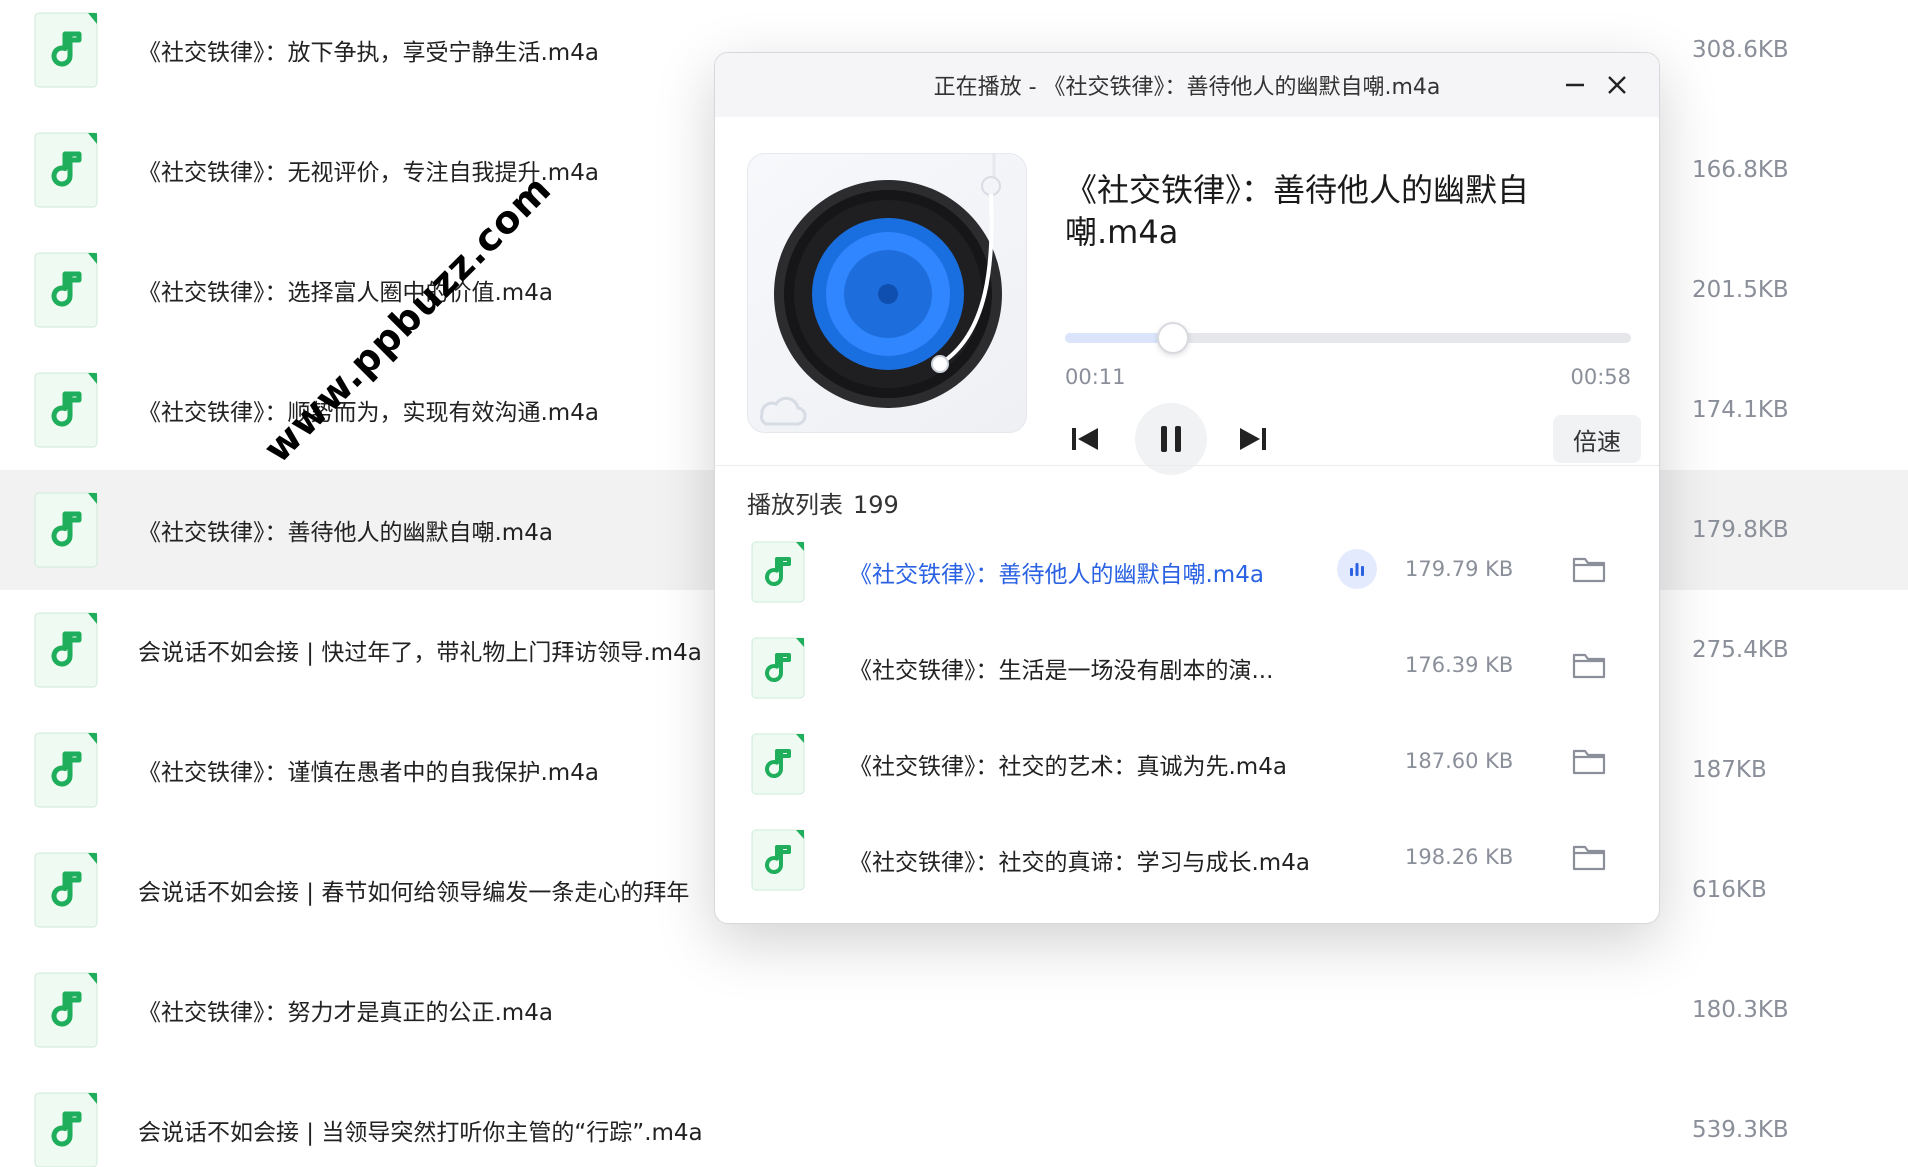  What do you see at coordinates (345, 293) in the screenshot?
I see `file-name: 《社交铁律》：选择富人圈中的价值.m4a` at bounding box center [345, 293].